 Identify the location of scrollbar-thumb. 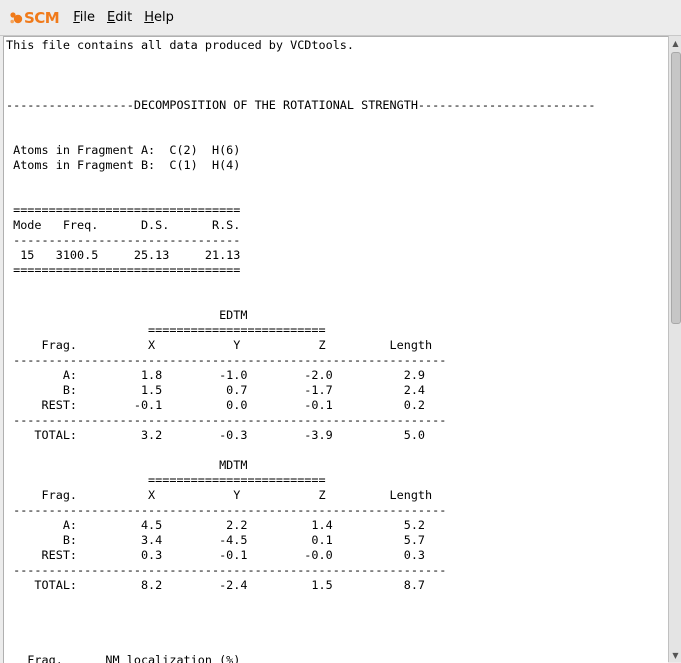
(676, 188).